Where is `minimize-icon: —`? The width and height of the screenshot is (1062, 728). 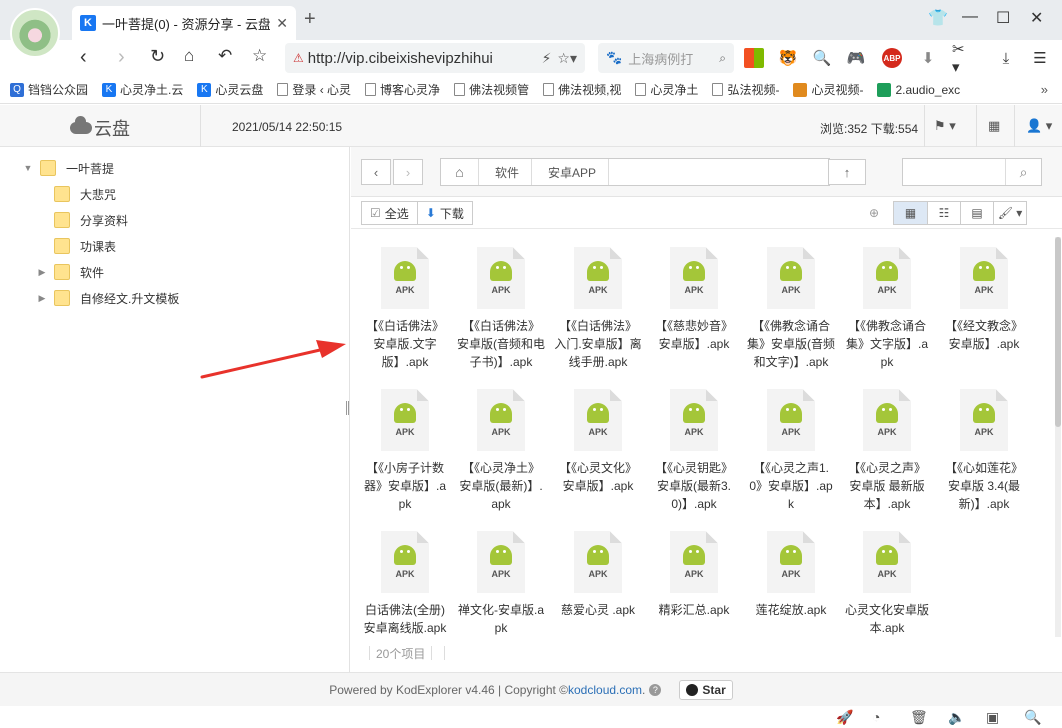
minimize-icon: — is located at coordinates (970, 17).